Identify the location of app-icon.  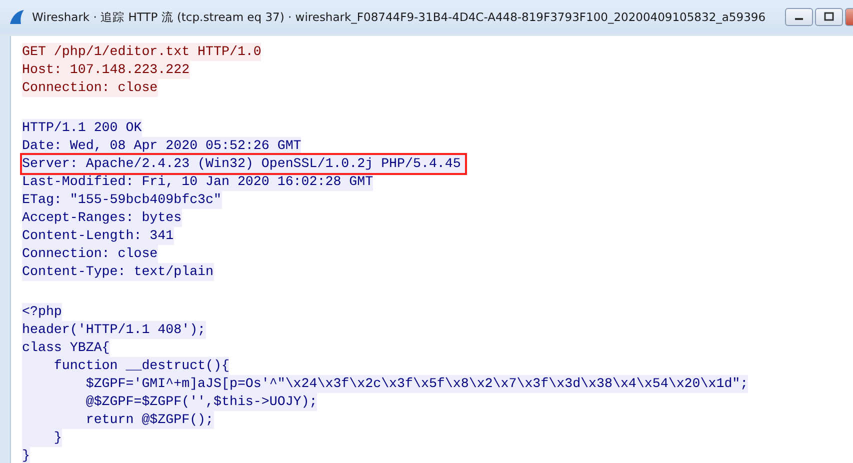
(17, 17).